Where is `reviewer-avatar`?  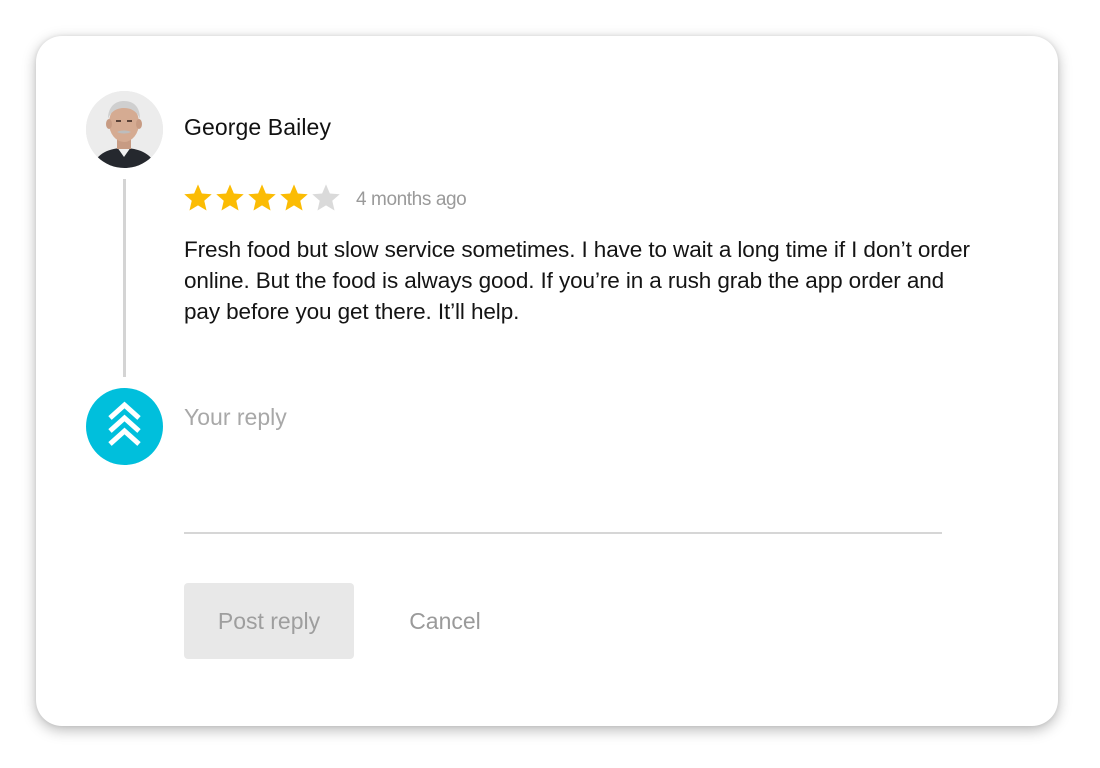
reviewer-avatar is located at coordinates (124, 129).